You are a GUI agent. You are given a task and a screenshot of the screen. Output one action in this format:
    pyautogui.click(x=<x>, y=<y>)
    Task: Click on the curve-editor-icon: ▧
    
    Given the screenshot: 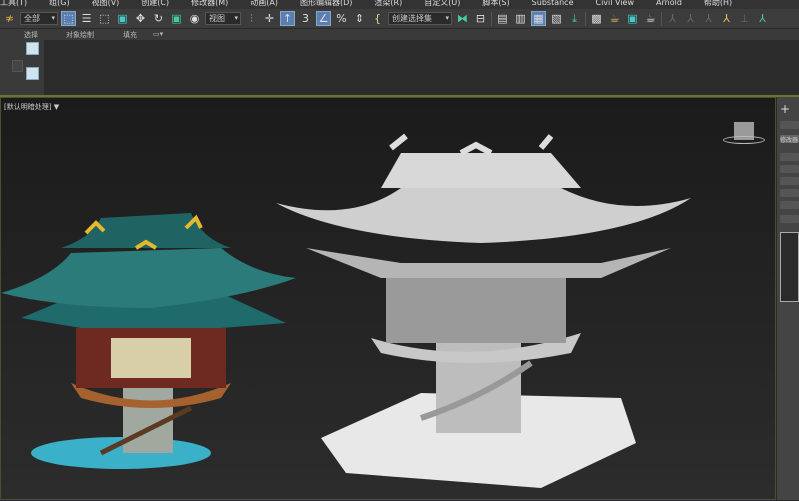 What is the action you would take?
    pyautogui.click(x=556, y=18)
    